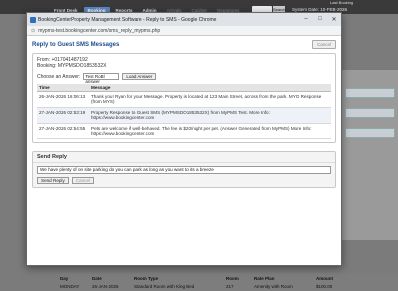 The width and height of the screenshot is (398, 291). Describe the element at coordinates (33, 19) in the screenshot. I see `app-icon` at that location.